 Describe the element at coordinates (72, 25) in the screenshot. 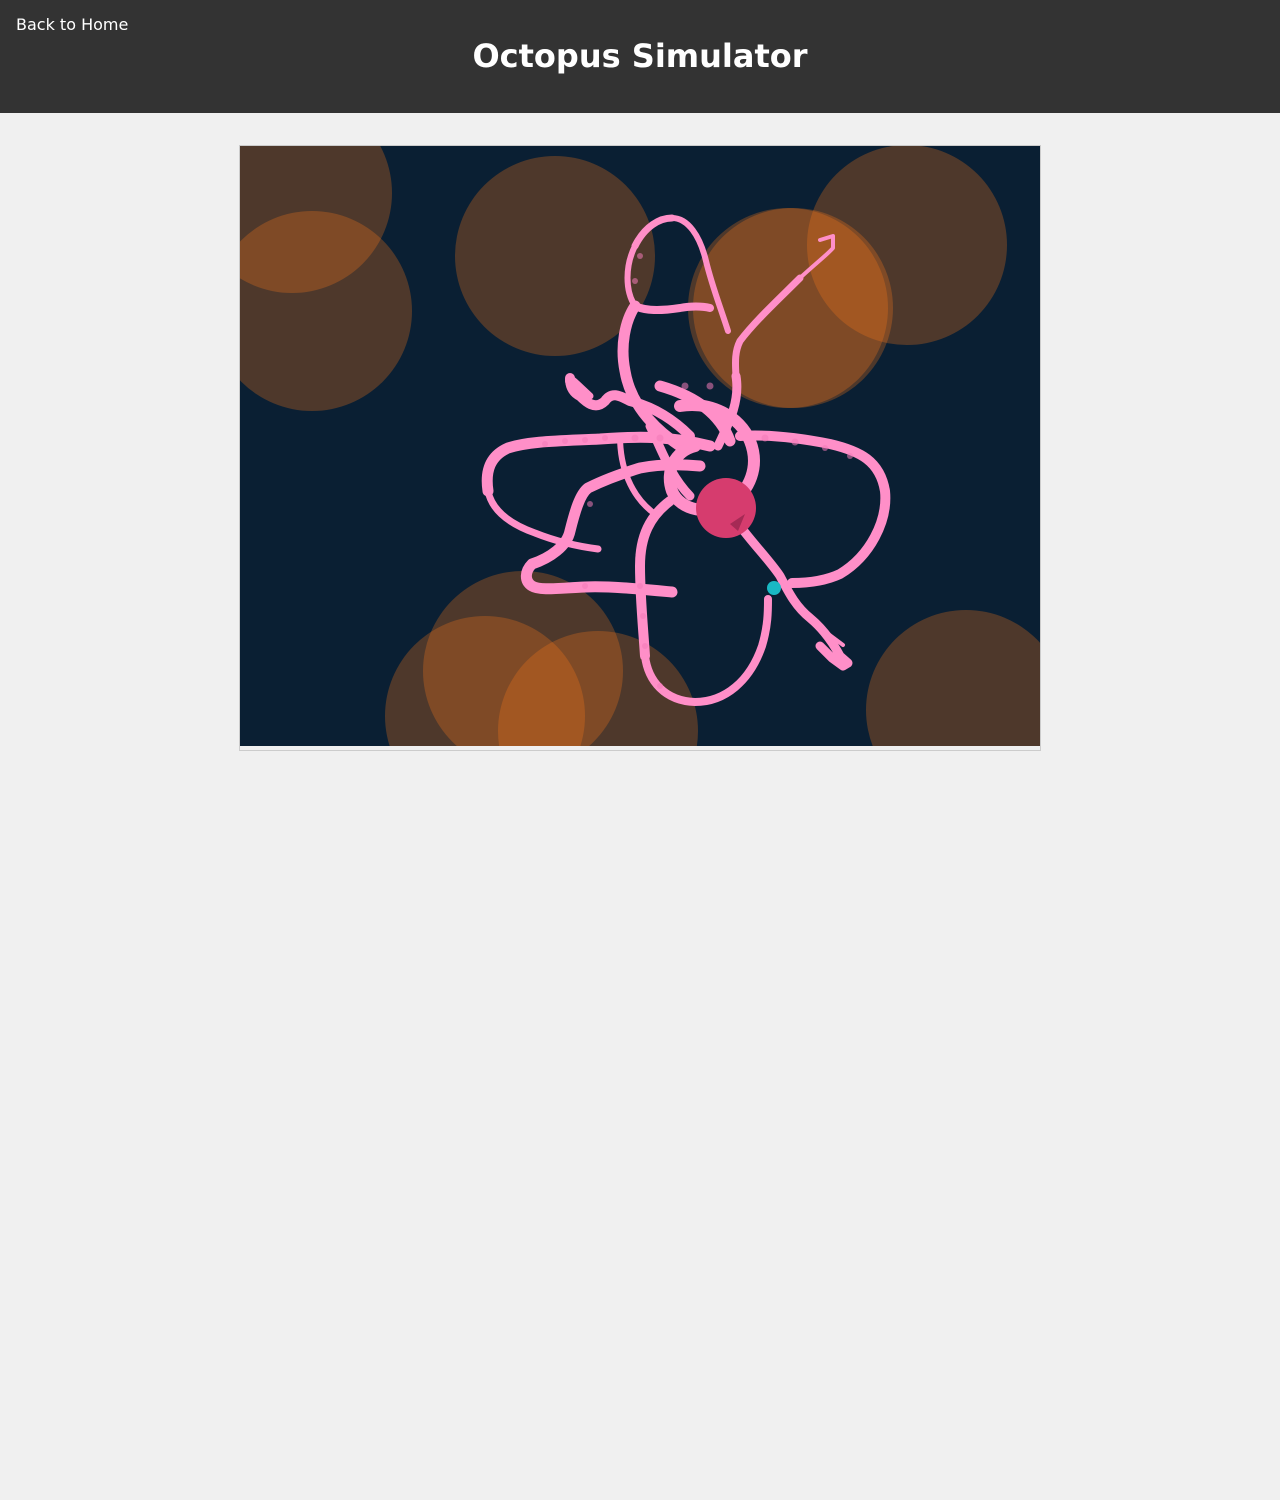

I see `back-to-home-link: Back to Home` at that location.